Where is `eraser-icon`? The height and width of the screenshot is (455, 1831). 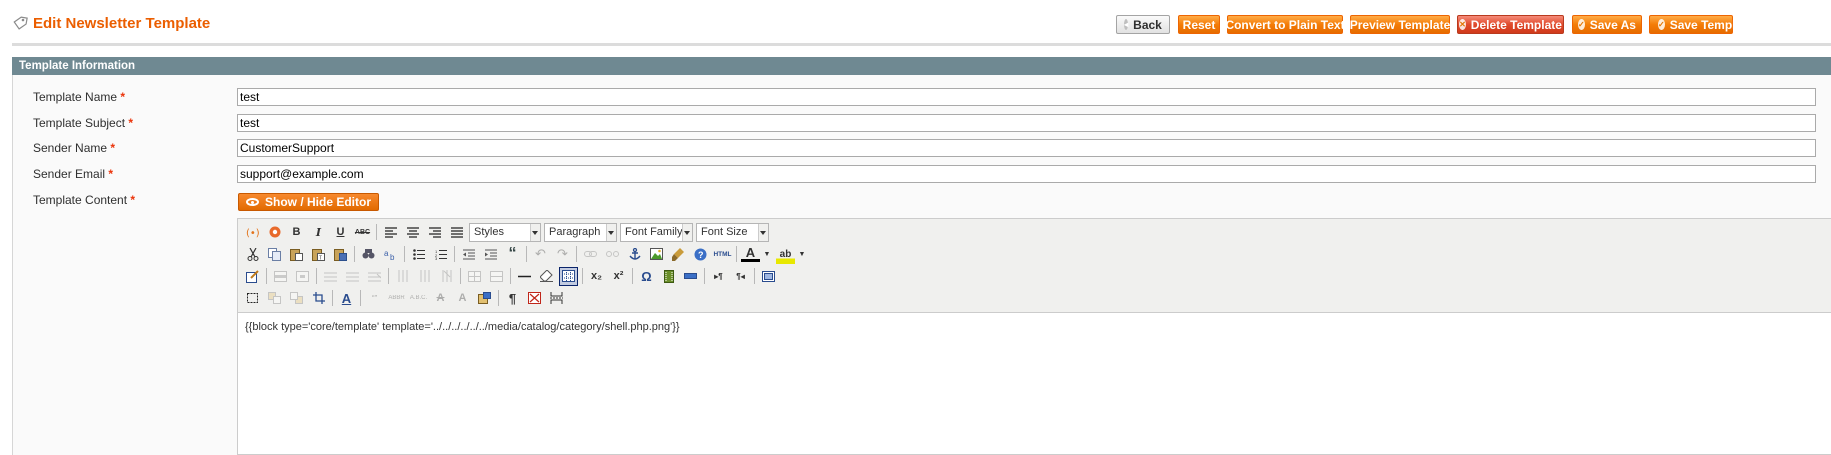
eraser-icon is located at coordinates (546, 276).